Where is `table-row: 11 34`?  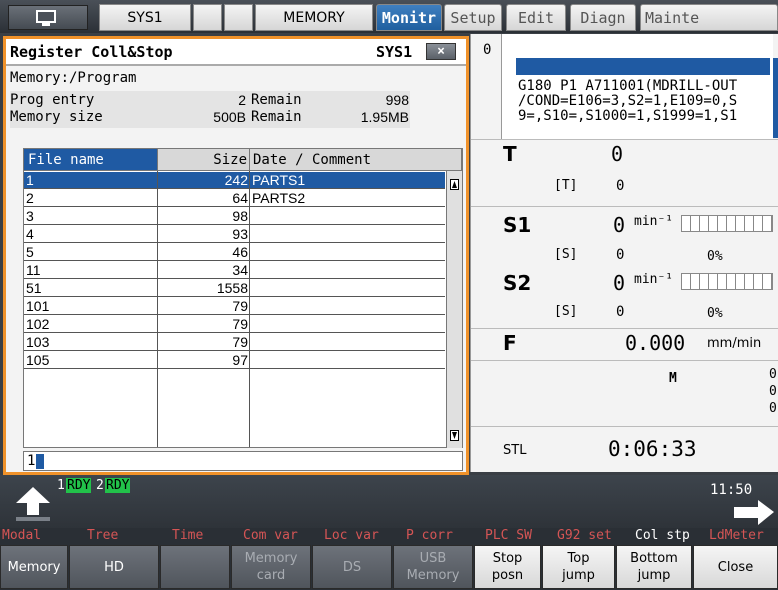 table-row: 11 34 is located at coordinates (234, 270).